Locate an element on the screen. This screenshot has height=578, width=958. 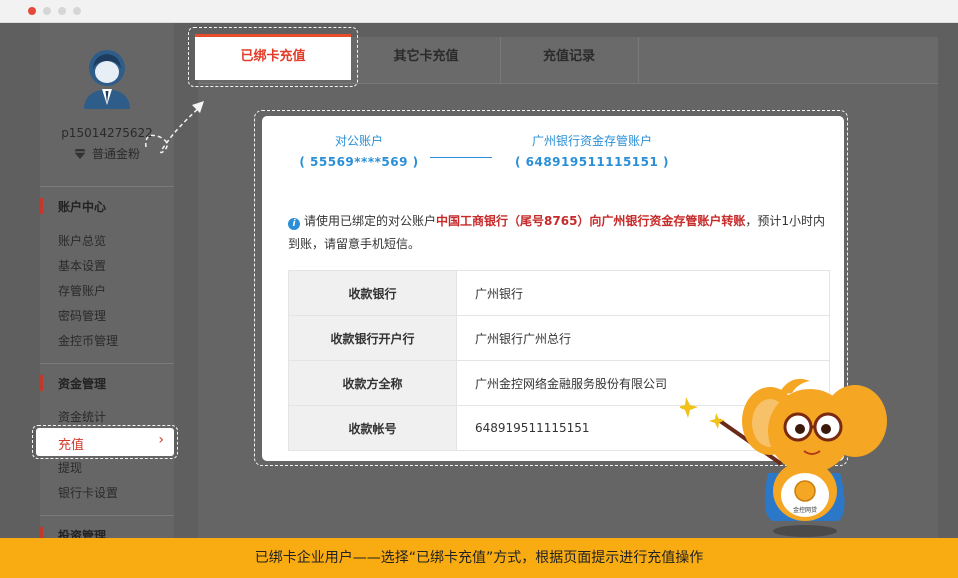
table-row: 收款银行 广州银行 is located at coordinates (559, 293).